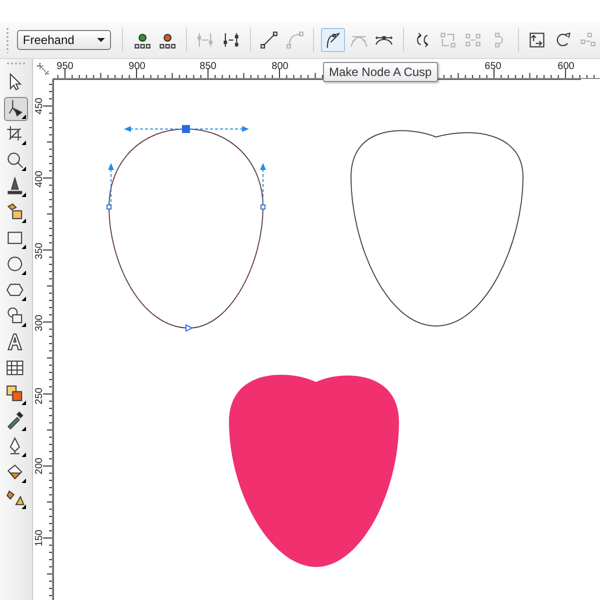  I want to click on caret-icon, so click(100, 40).